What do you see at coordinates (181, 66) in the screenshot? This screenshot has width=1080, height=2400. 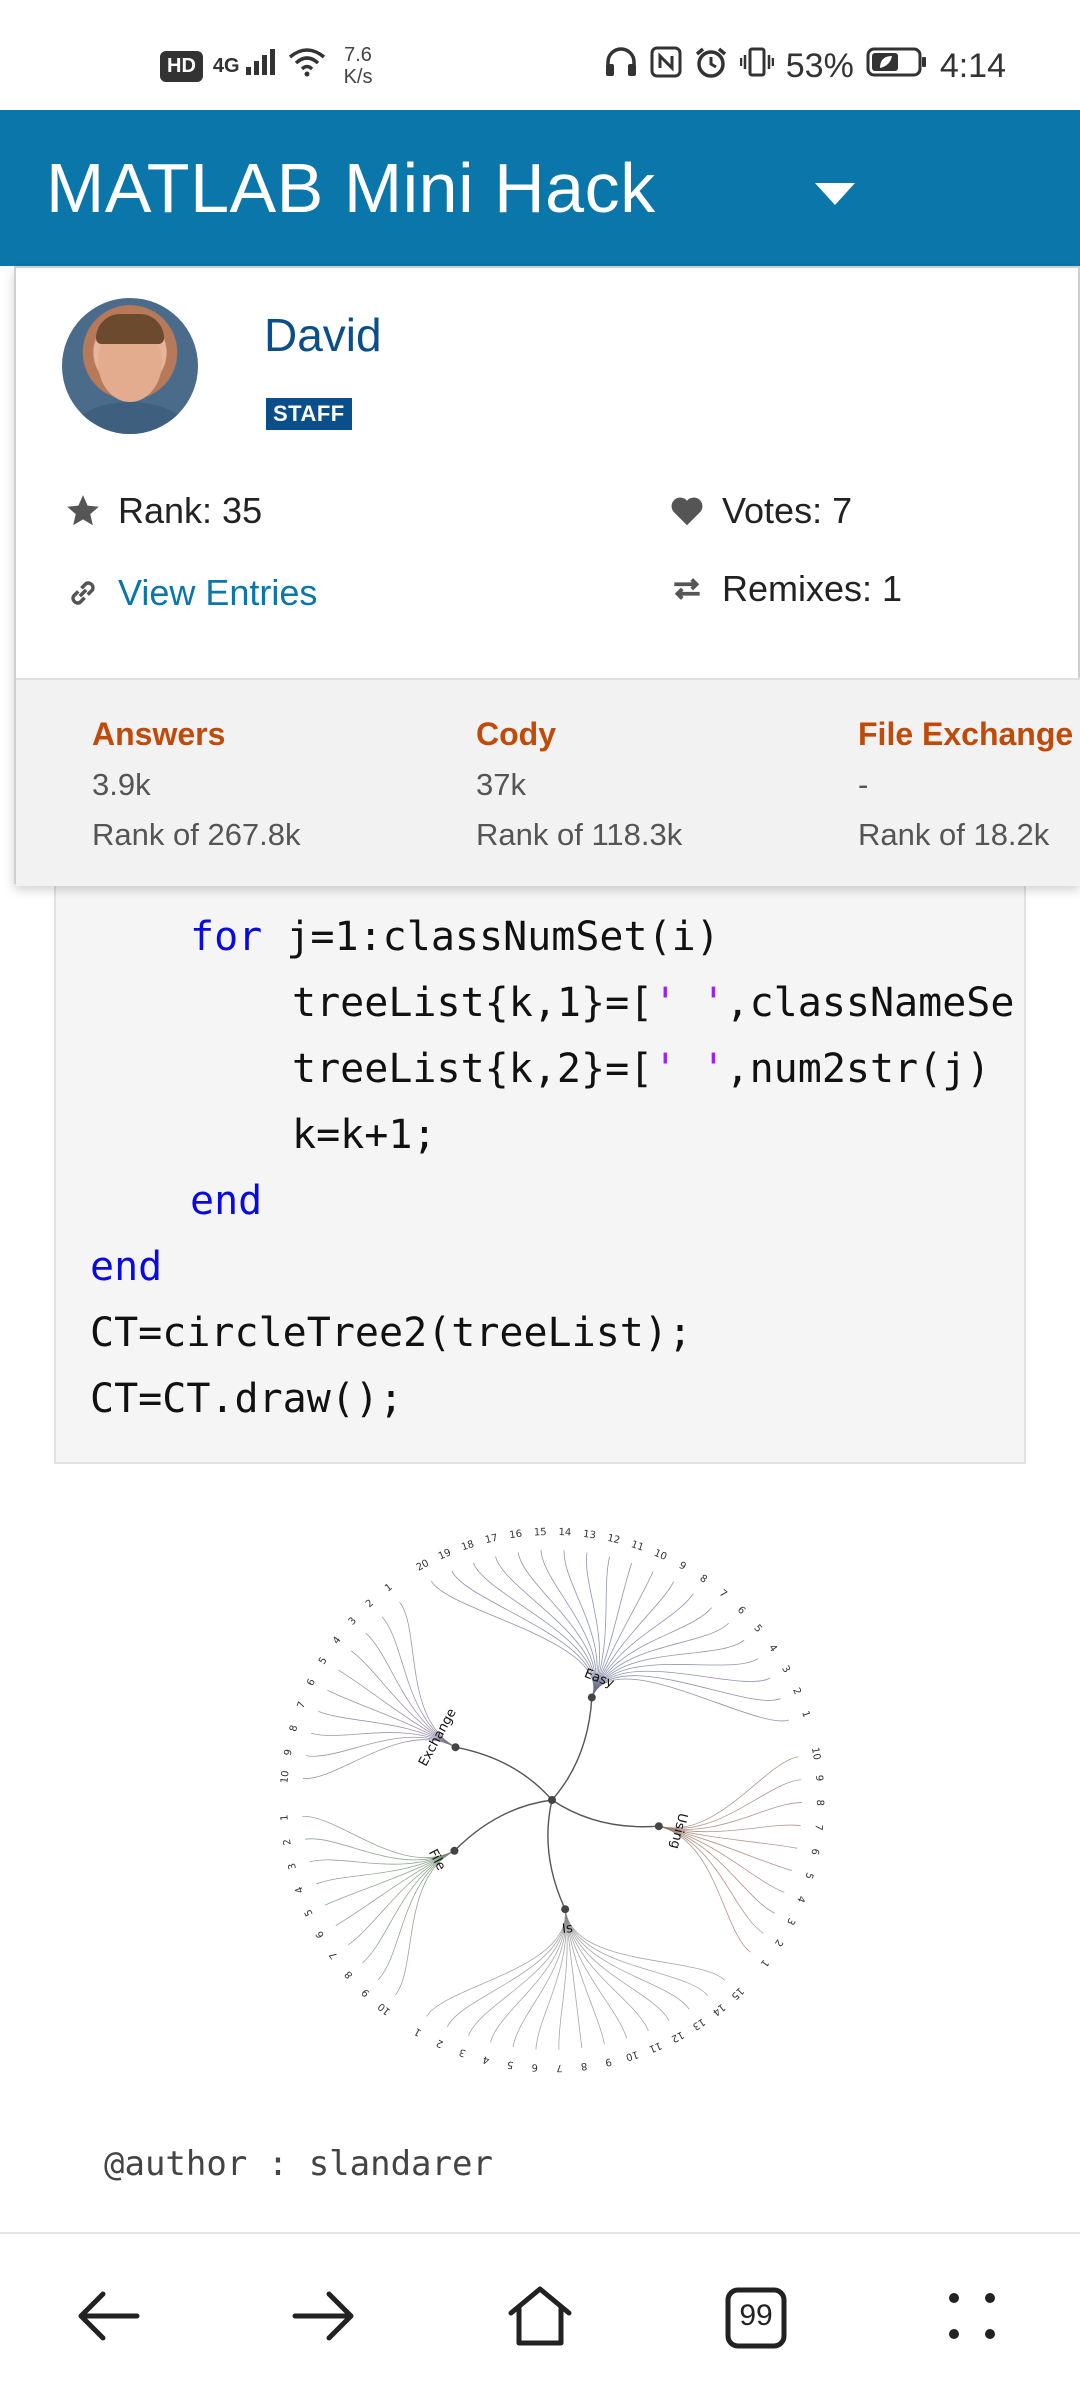 I see `hd-badge: HD` at bounding box center [181, 66].